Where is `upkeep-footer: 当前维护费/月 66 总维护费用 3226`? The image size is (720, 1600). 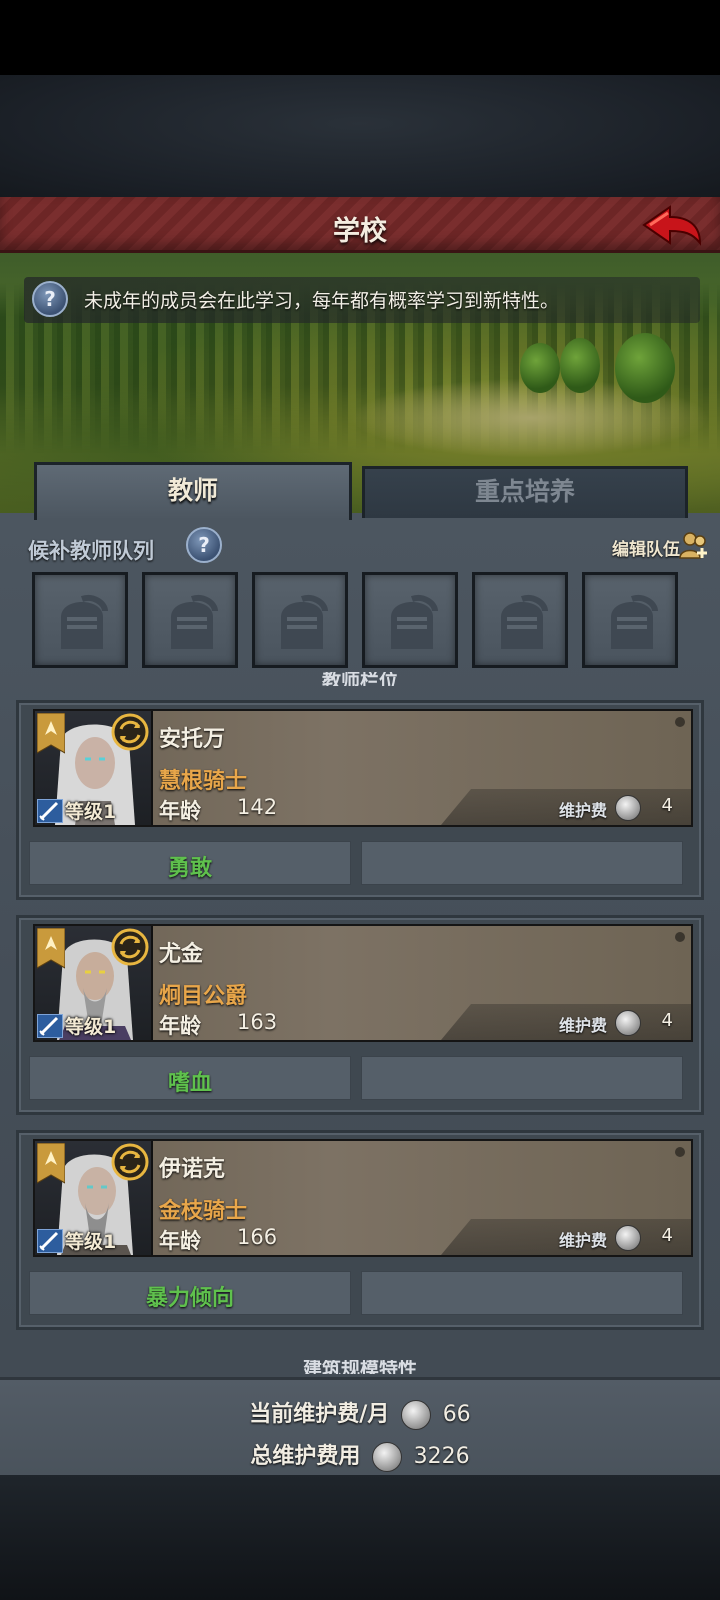
upkeep-footer: 当前维护费/月 66 总维护费用 3226 is located at coordinates (360, 1426).